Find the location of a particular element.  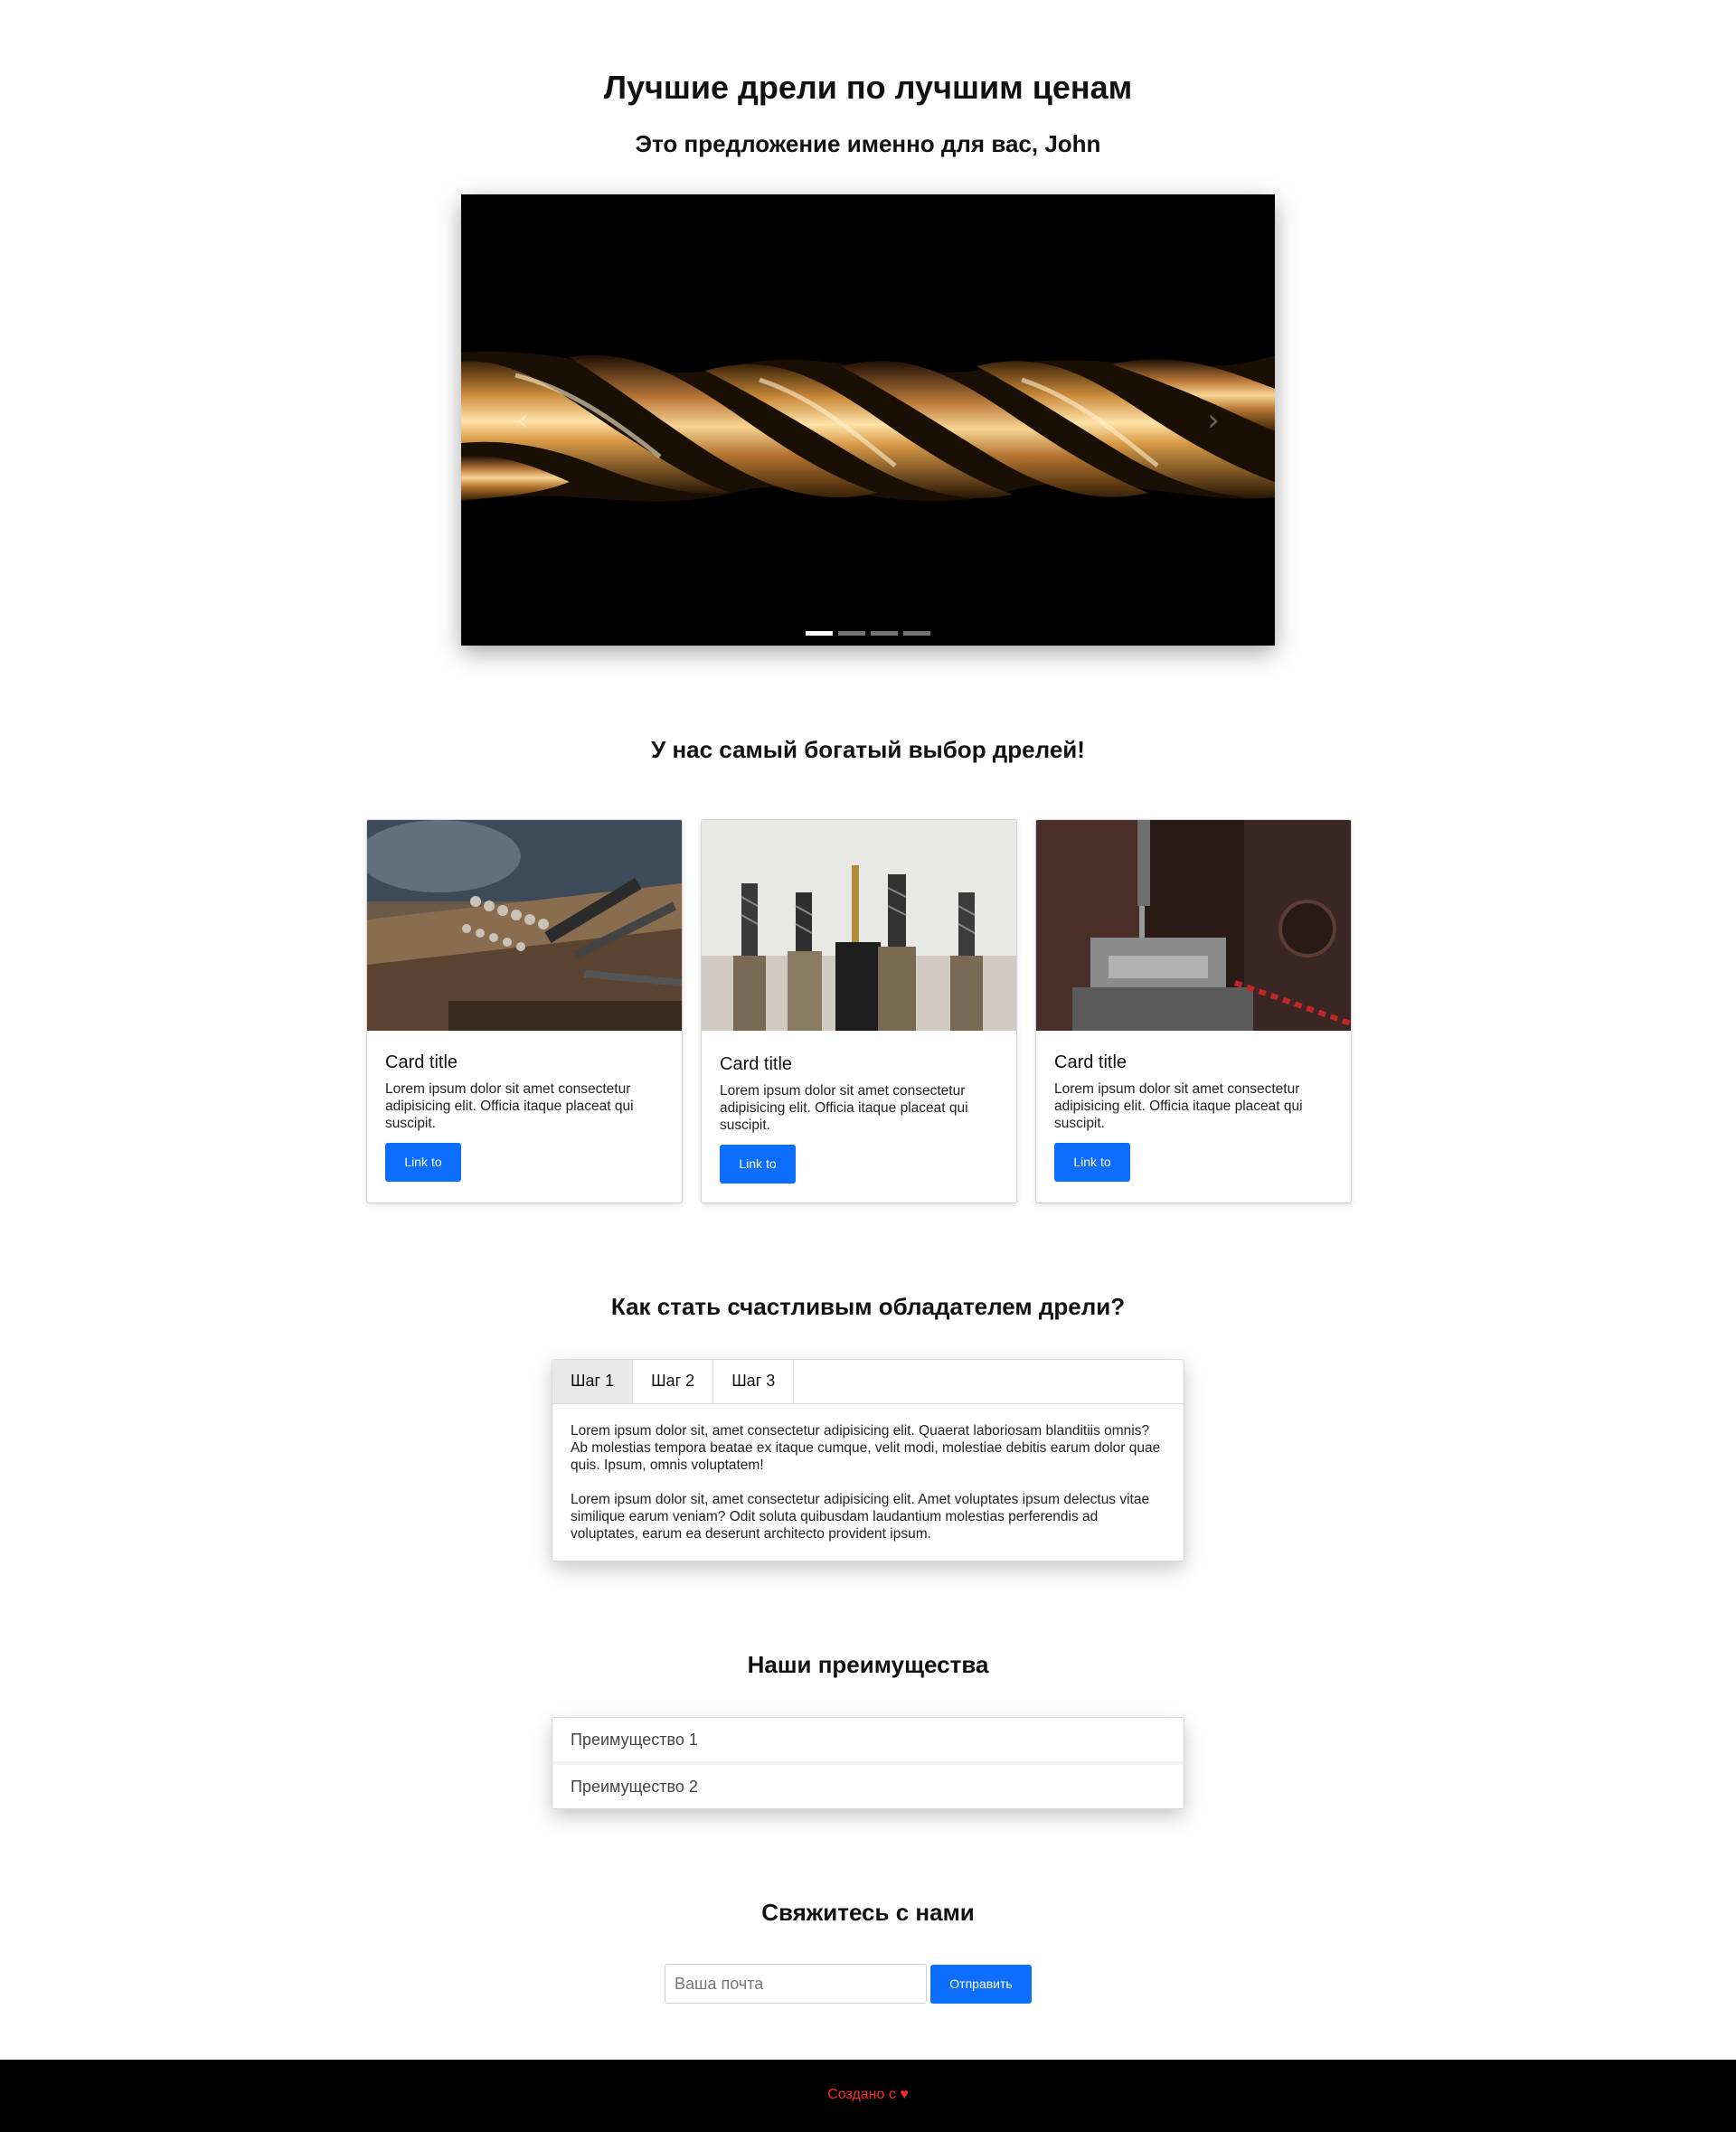

footer-text: Создано с is located at coordinates (862, 2094).